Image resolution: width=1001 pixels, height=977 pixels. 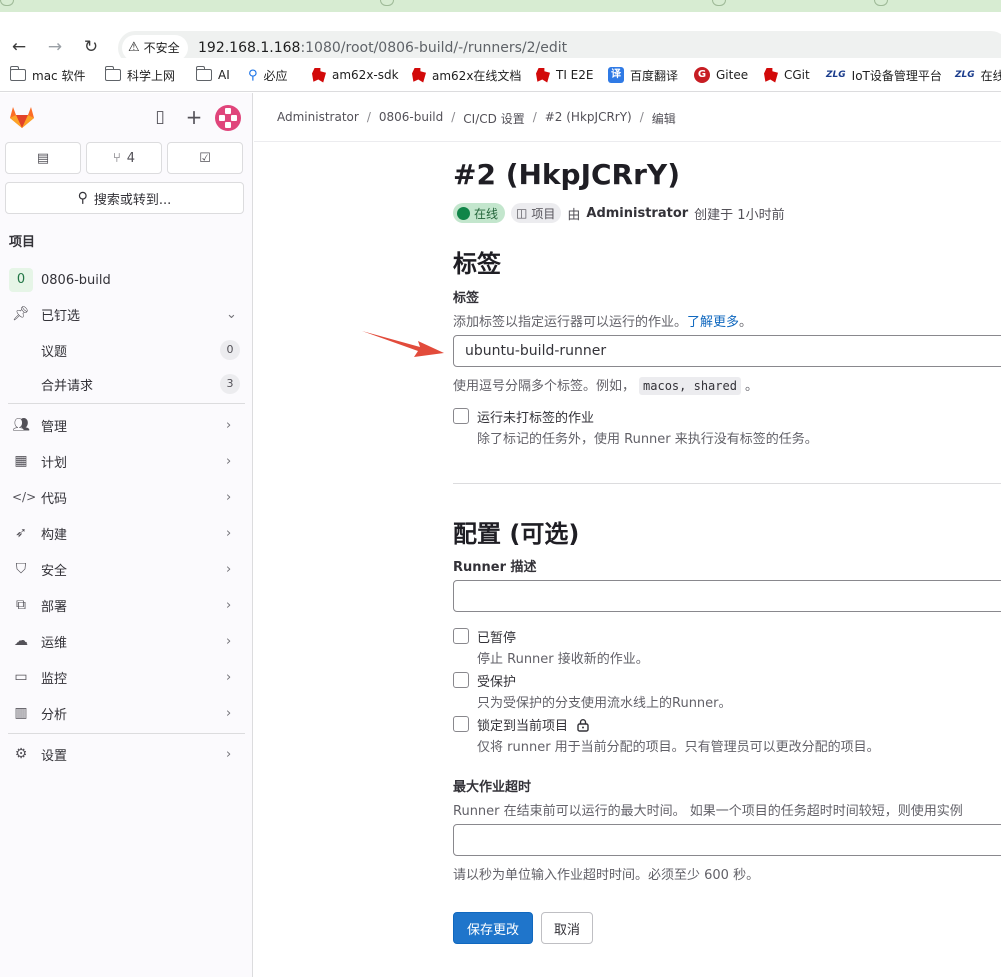 I want to click on protected-label: 受保护, so click(x=496, y=680).